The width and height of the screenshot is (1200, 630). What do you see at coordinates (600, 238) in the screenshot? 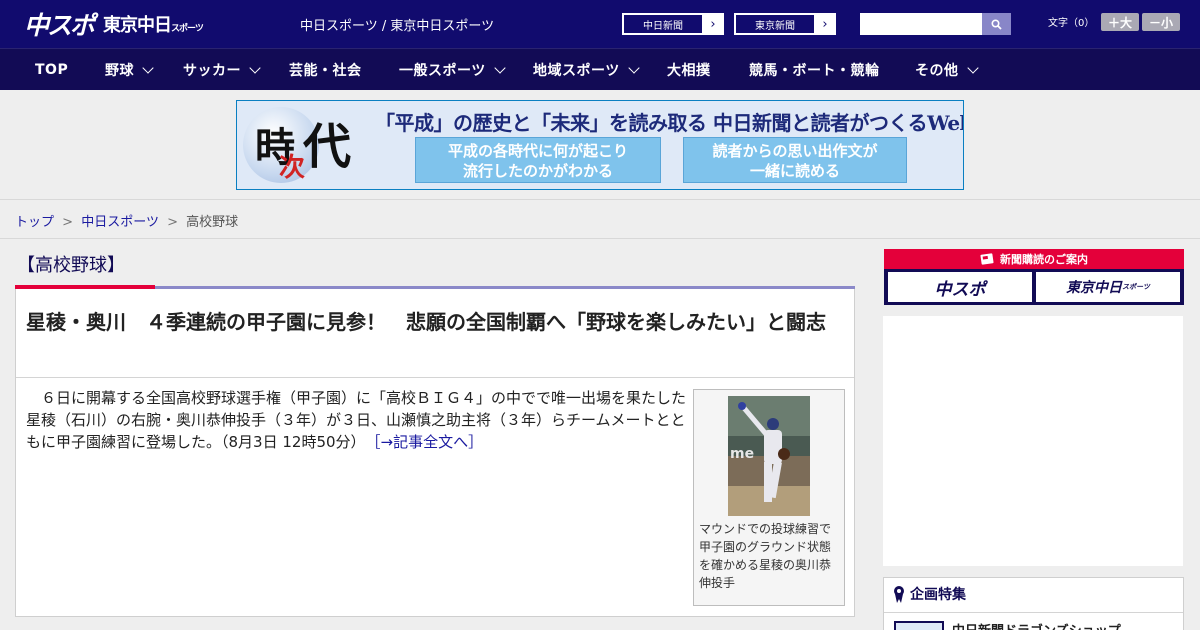
I see `breadcrumb-divider` at bounding box center [600, 238].